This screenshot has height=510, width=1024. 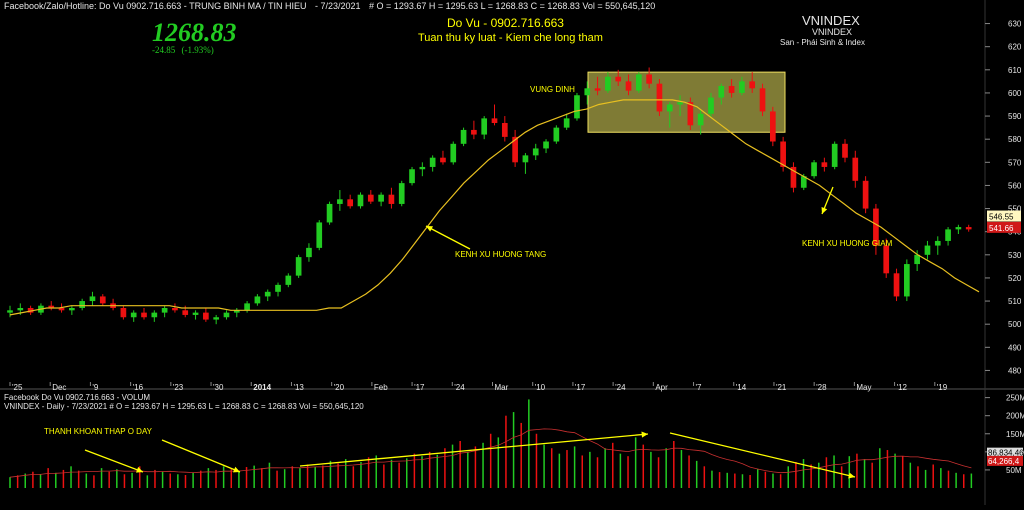 What do you see at coordinates (197, 50) in the screenshot?
I see `price-change-pct: (-1.93%)` at bounding box center [197, 50].